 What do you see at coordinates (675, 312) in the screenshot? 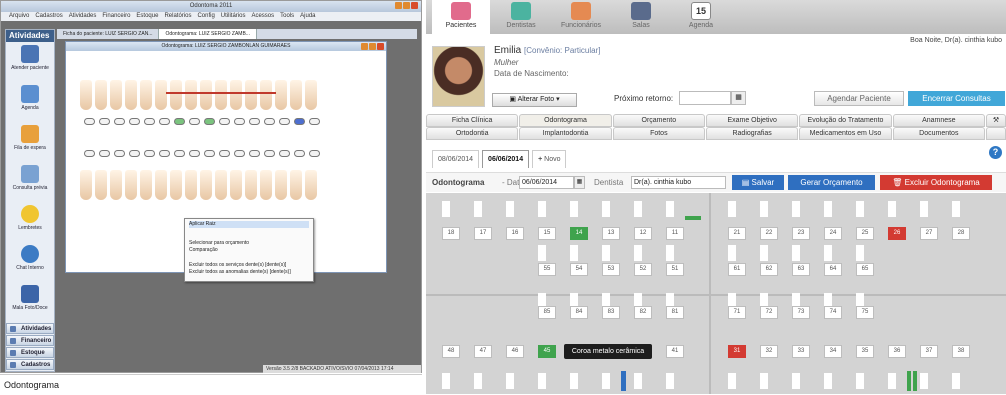
I see `tooth-81: 81` at bounding box center [675, 312].